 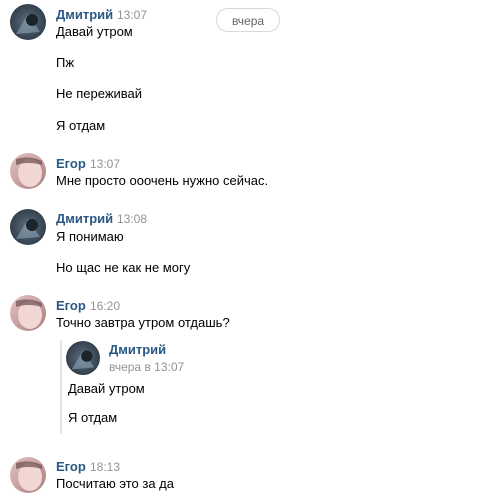 What do you see at coordinates (81, 125) in the screenshot?
I see `message-text: Я отдам` at bounding box center [81, 125].